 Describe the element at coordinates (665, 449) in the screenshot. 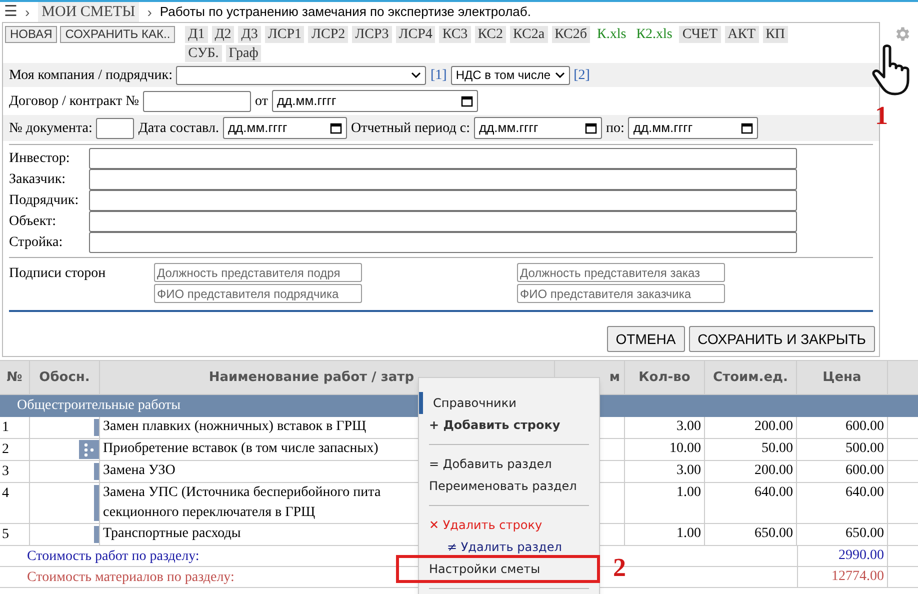

I see `table-cell: 10.00` at that location.